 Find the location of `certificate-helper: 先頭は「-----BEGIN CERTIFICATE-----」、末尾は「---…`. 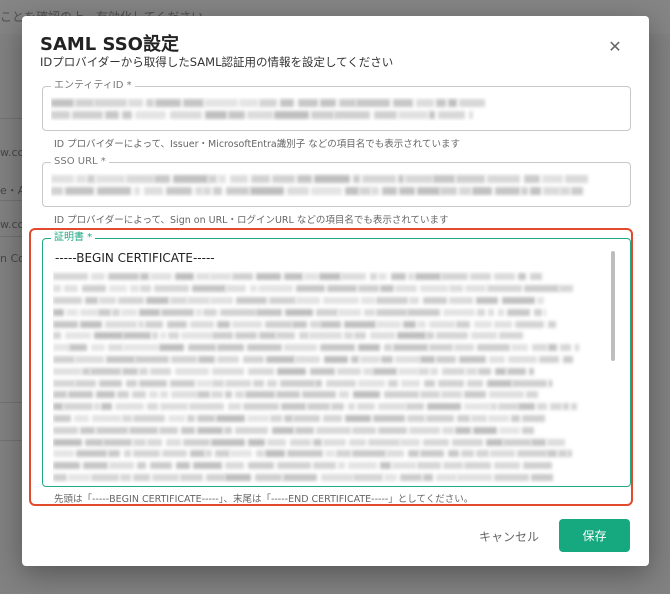

certificate-helper: 先頭は「-----BEGIN CERTIFICATE-----」、末尾は「---… is located at coordinates (264, 499).